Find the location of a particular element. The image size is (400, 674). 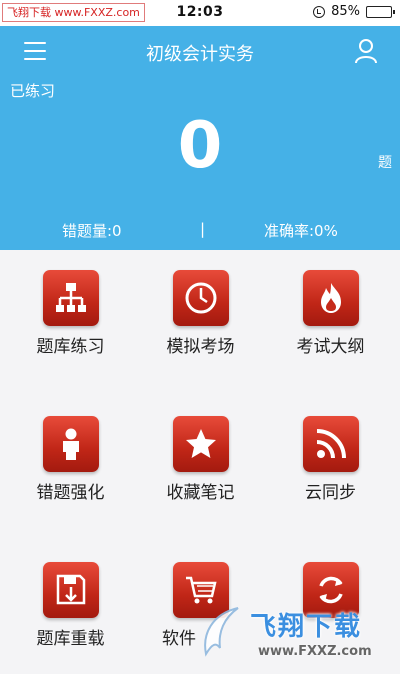

grid-item-label: 考试大纲 is located at coordinates (330, 347).